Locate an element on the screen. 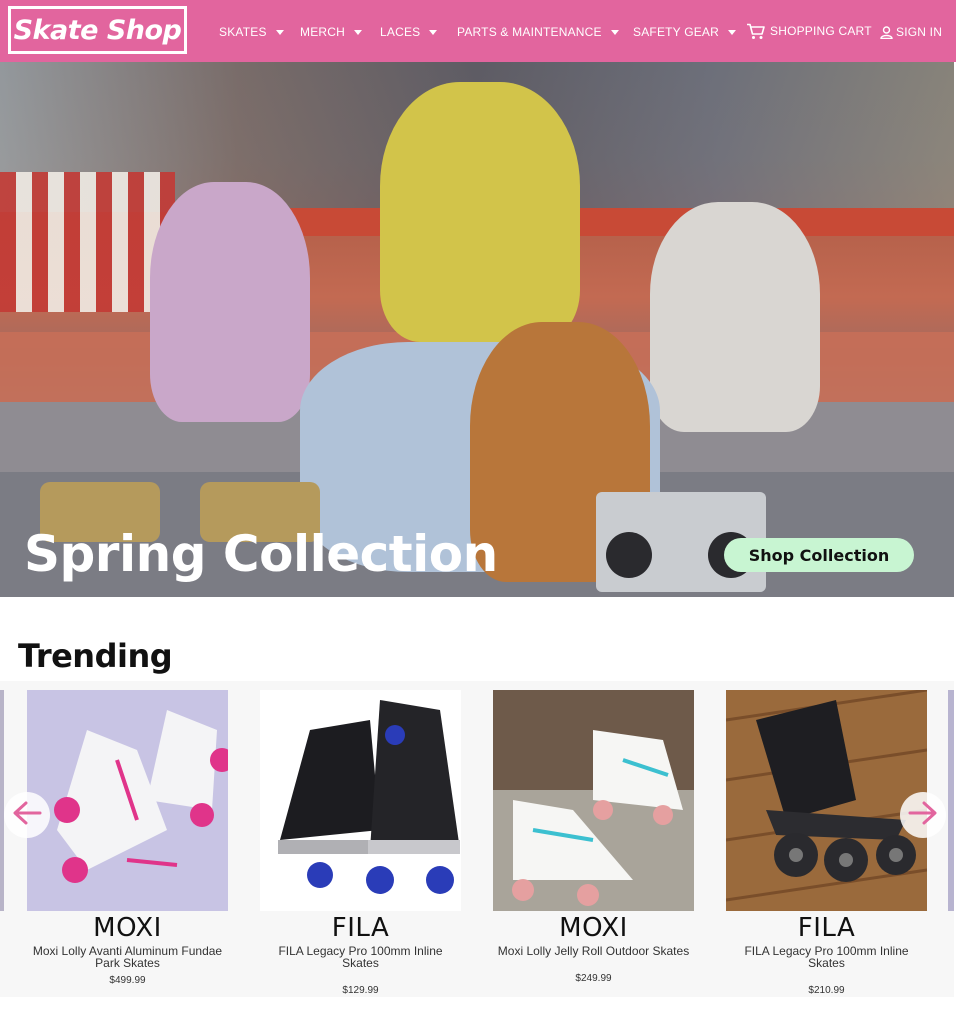  hero-title: Spring Collection is located at coordinates (261, 554).